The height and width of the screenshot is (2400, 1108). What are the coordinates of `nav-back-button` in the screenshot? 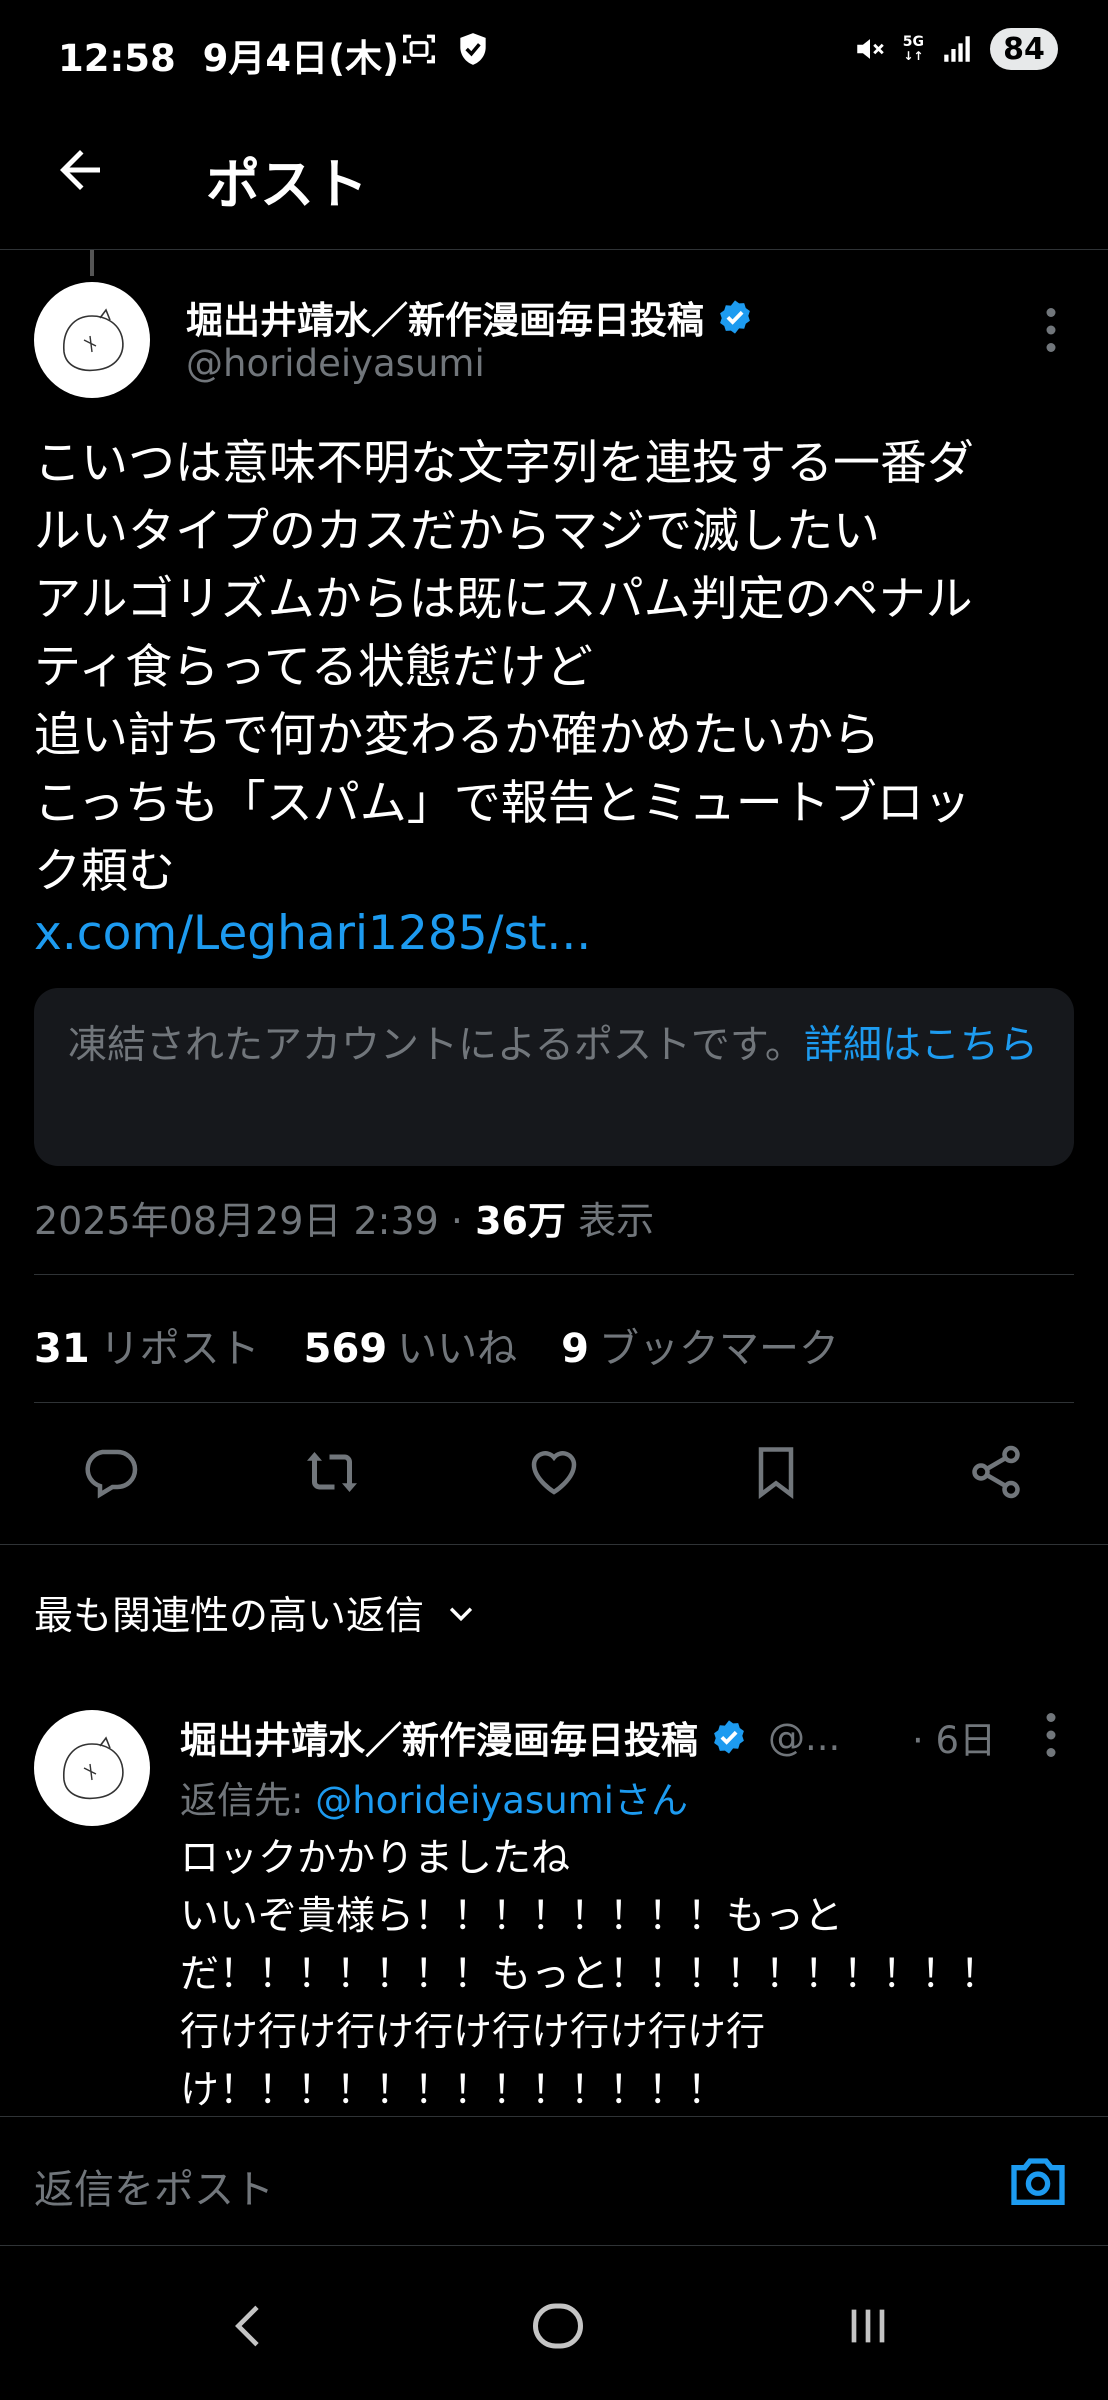 It's located at (250, 2326).